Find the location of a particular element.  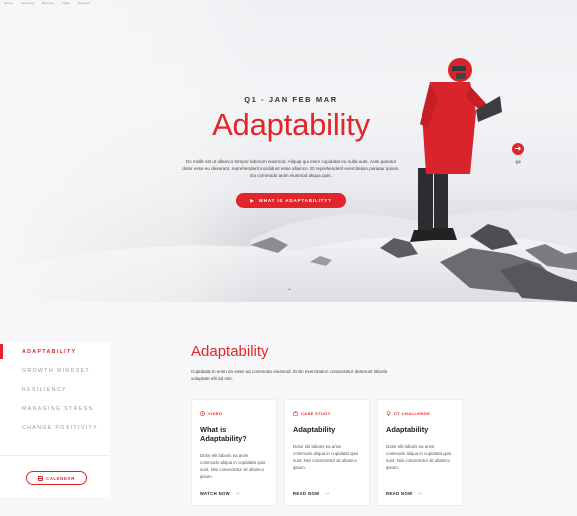

briefcase-icon is located at coordinates (295, 413).